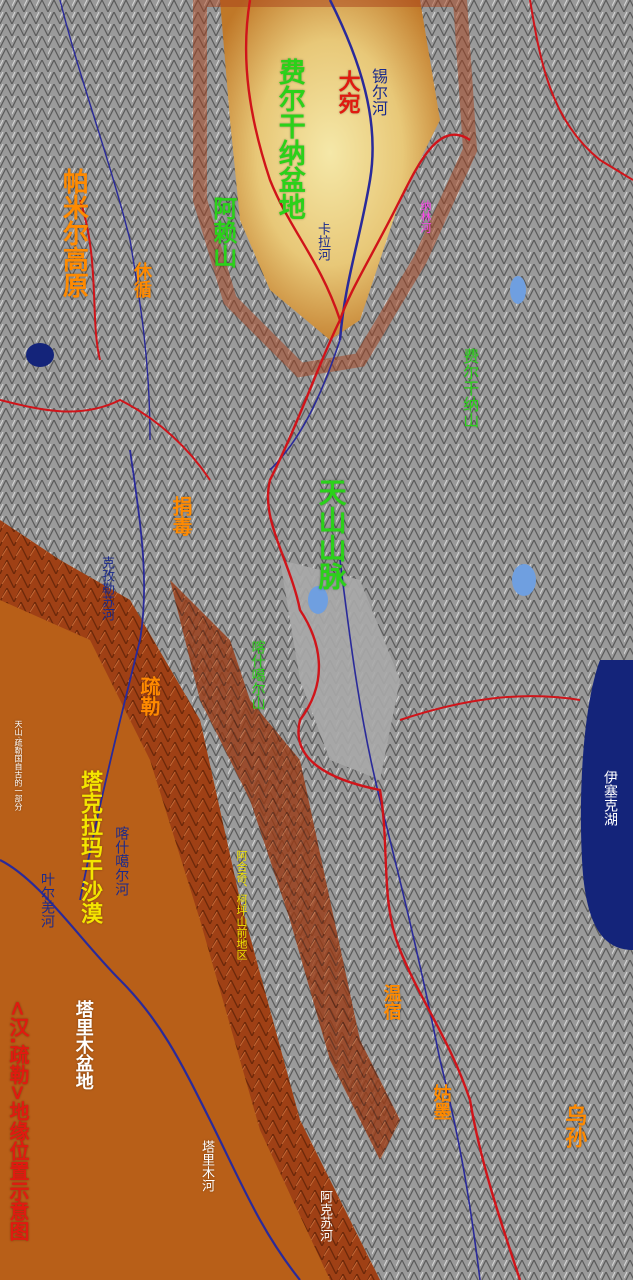 Image resolution: width=633 pixels, height=1280 pixels. I want to click on river-syr: 锡尔河, so click(378, 92).